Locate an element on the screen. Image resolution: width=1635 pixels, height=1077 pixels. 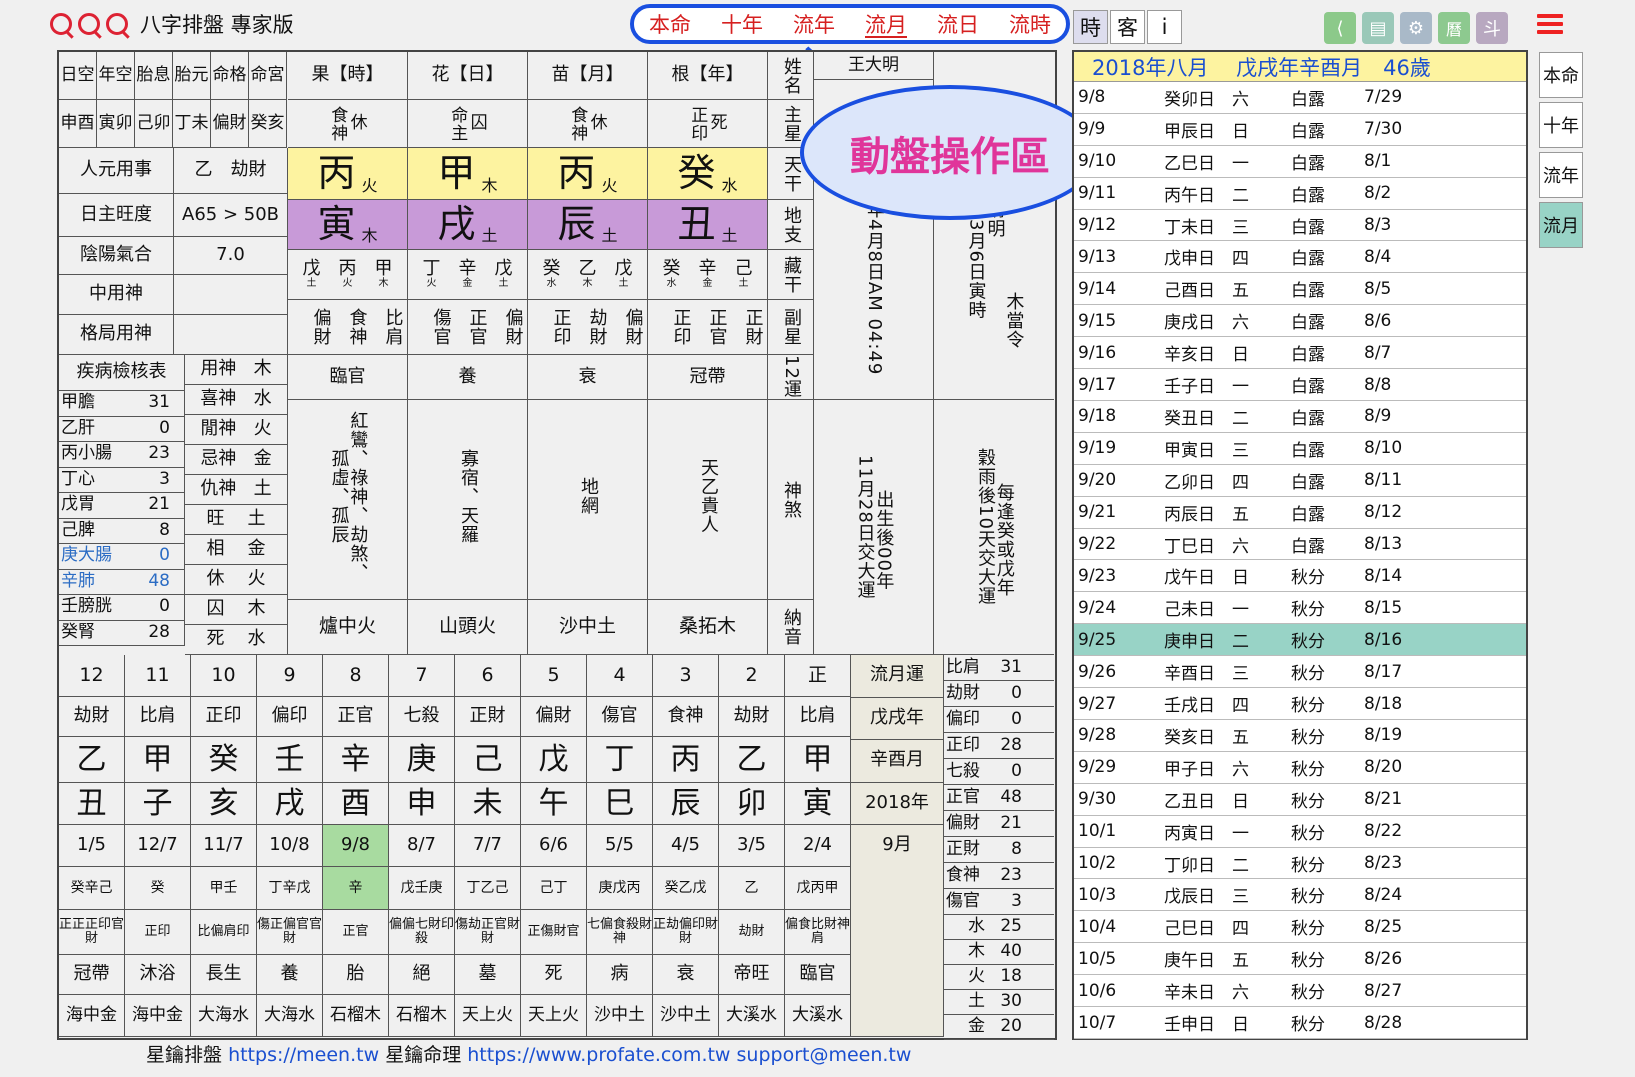
footer-link-email: support@meen.tw is located at coordinates (824, 1055).